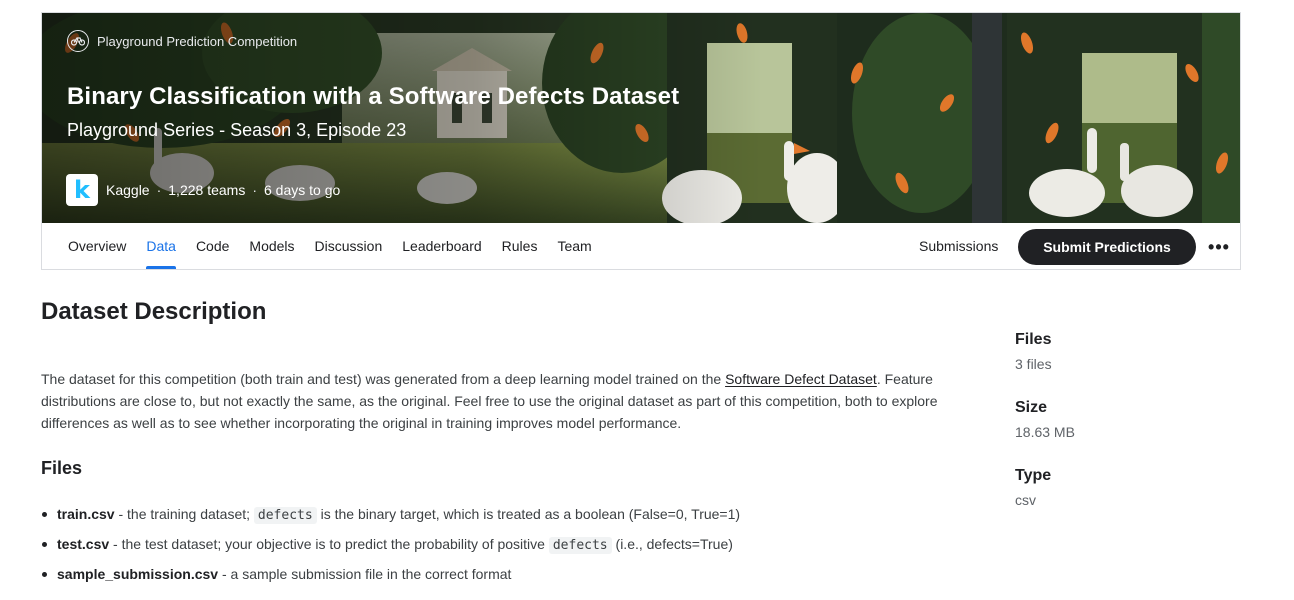 This screenshot has width=1294, height=600. I want to click on tab-discussion: Discussion, so click(349, 246).